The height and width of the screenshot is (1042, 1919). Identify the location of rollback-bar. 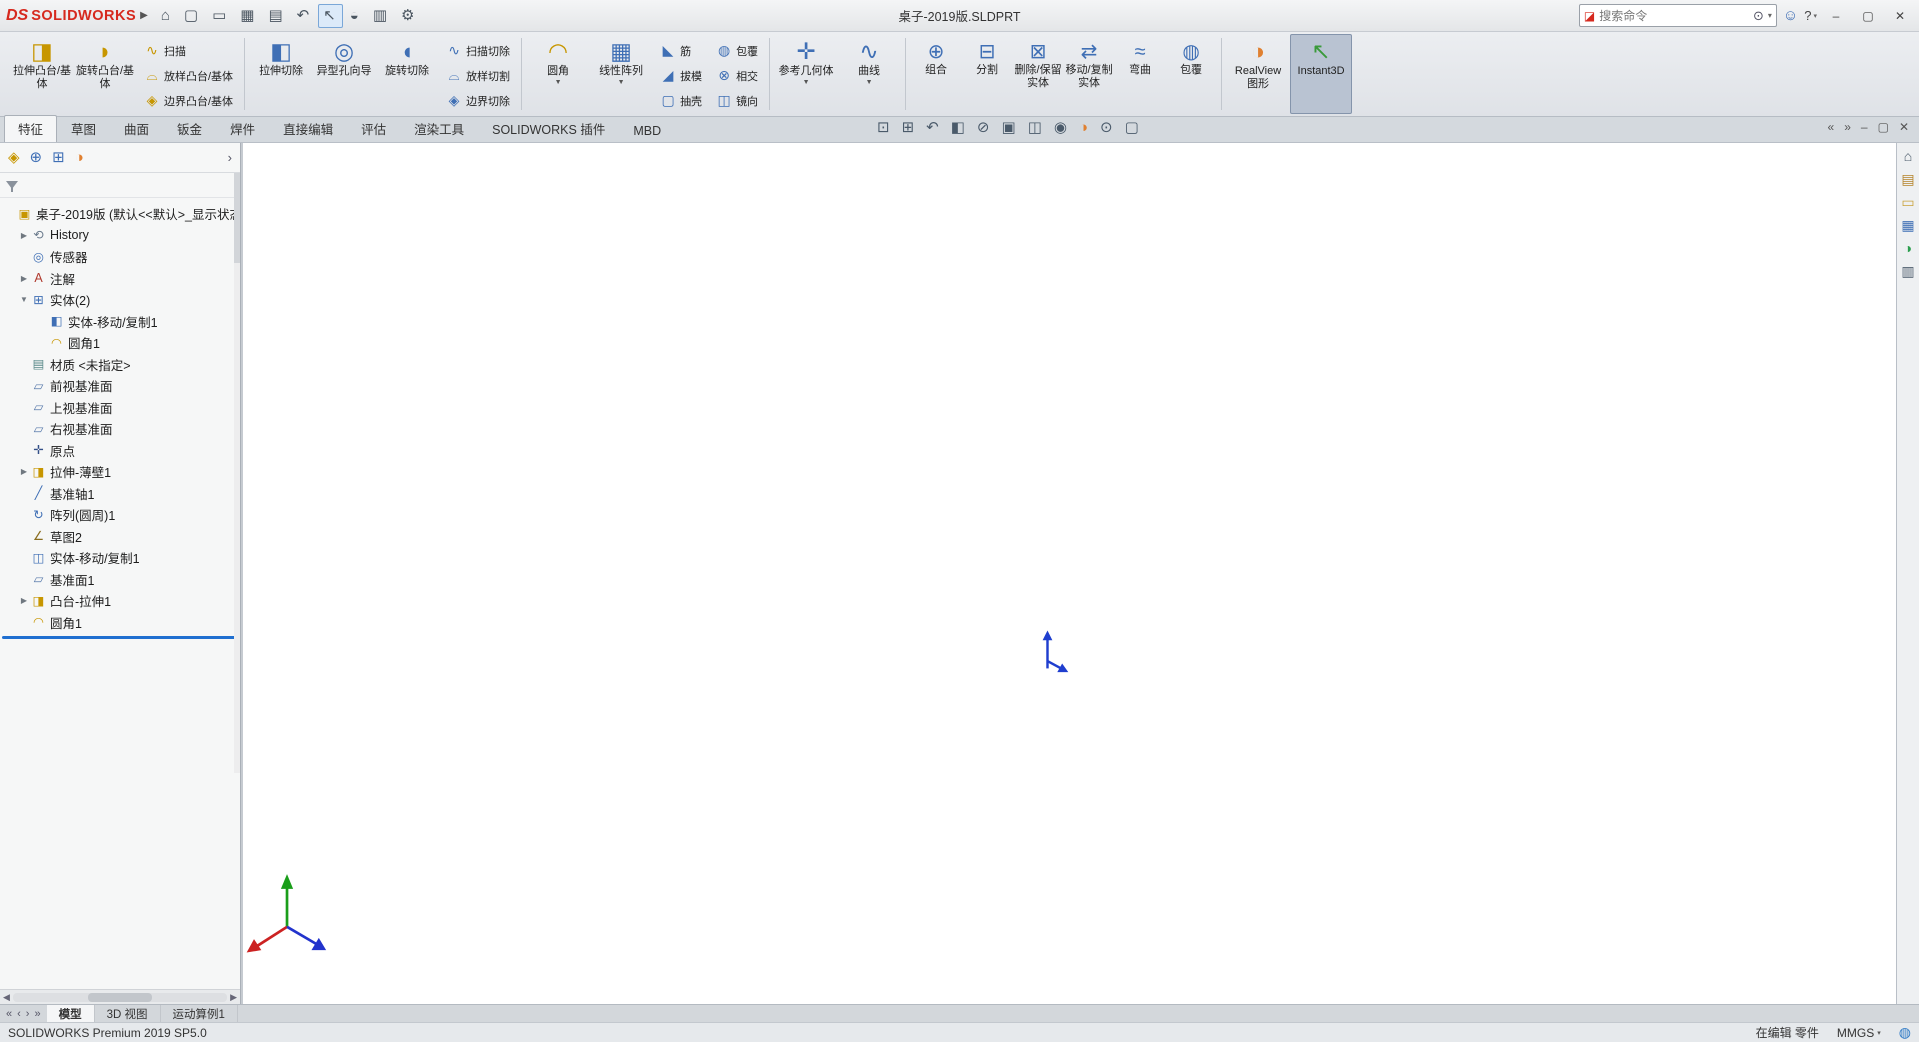
(120, 637).